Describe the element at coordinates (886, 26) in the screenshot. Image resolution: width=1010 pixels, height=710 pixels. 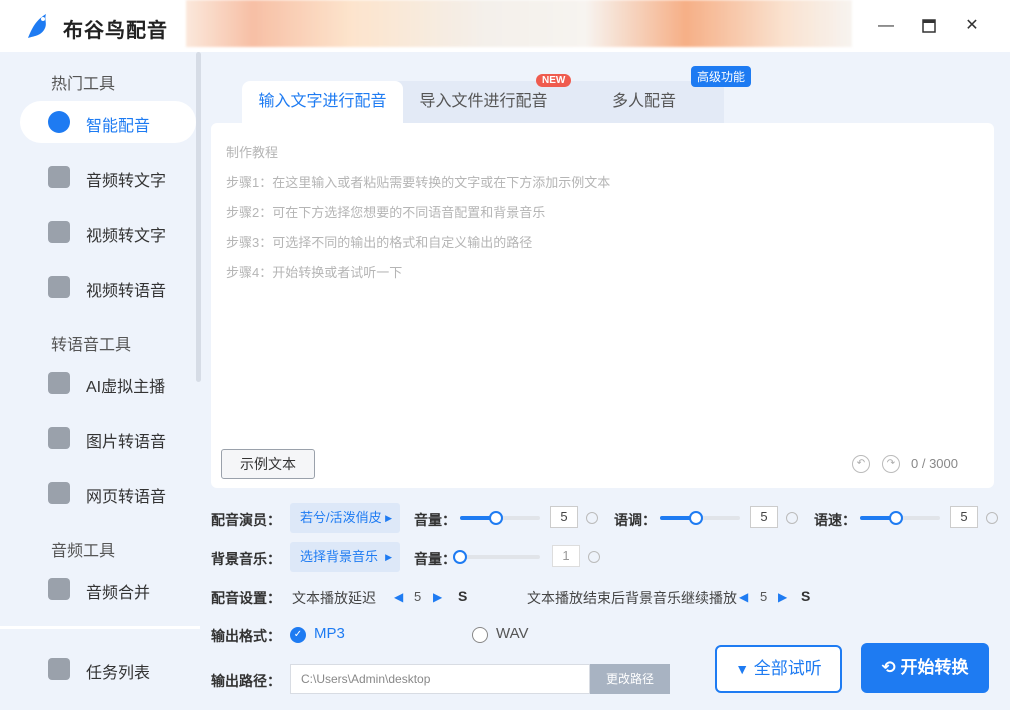
I see `minimize-icon: —` at that location.